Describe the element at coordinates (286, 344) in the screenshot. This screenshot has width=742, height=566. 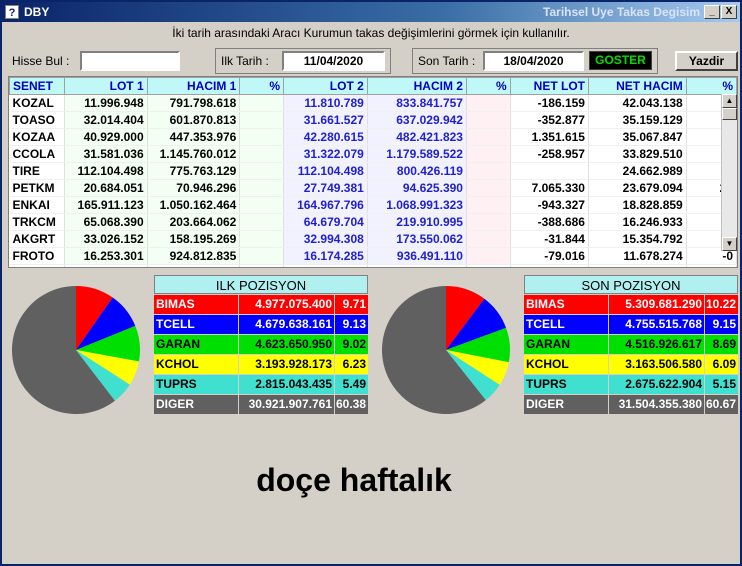
I see `position-value: 4.623.650.950` at that location.